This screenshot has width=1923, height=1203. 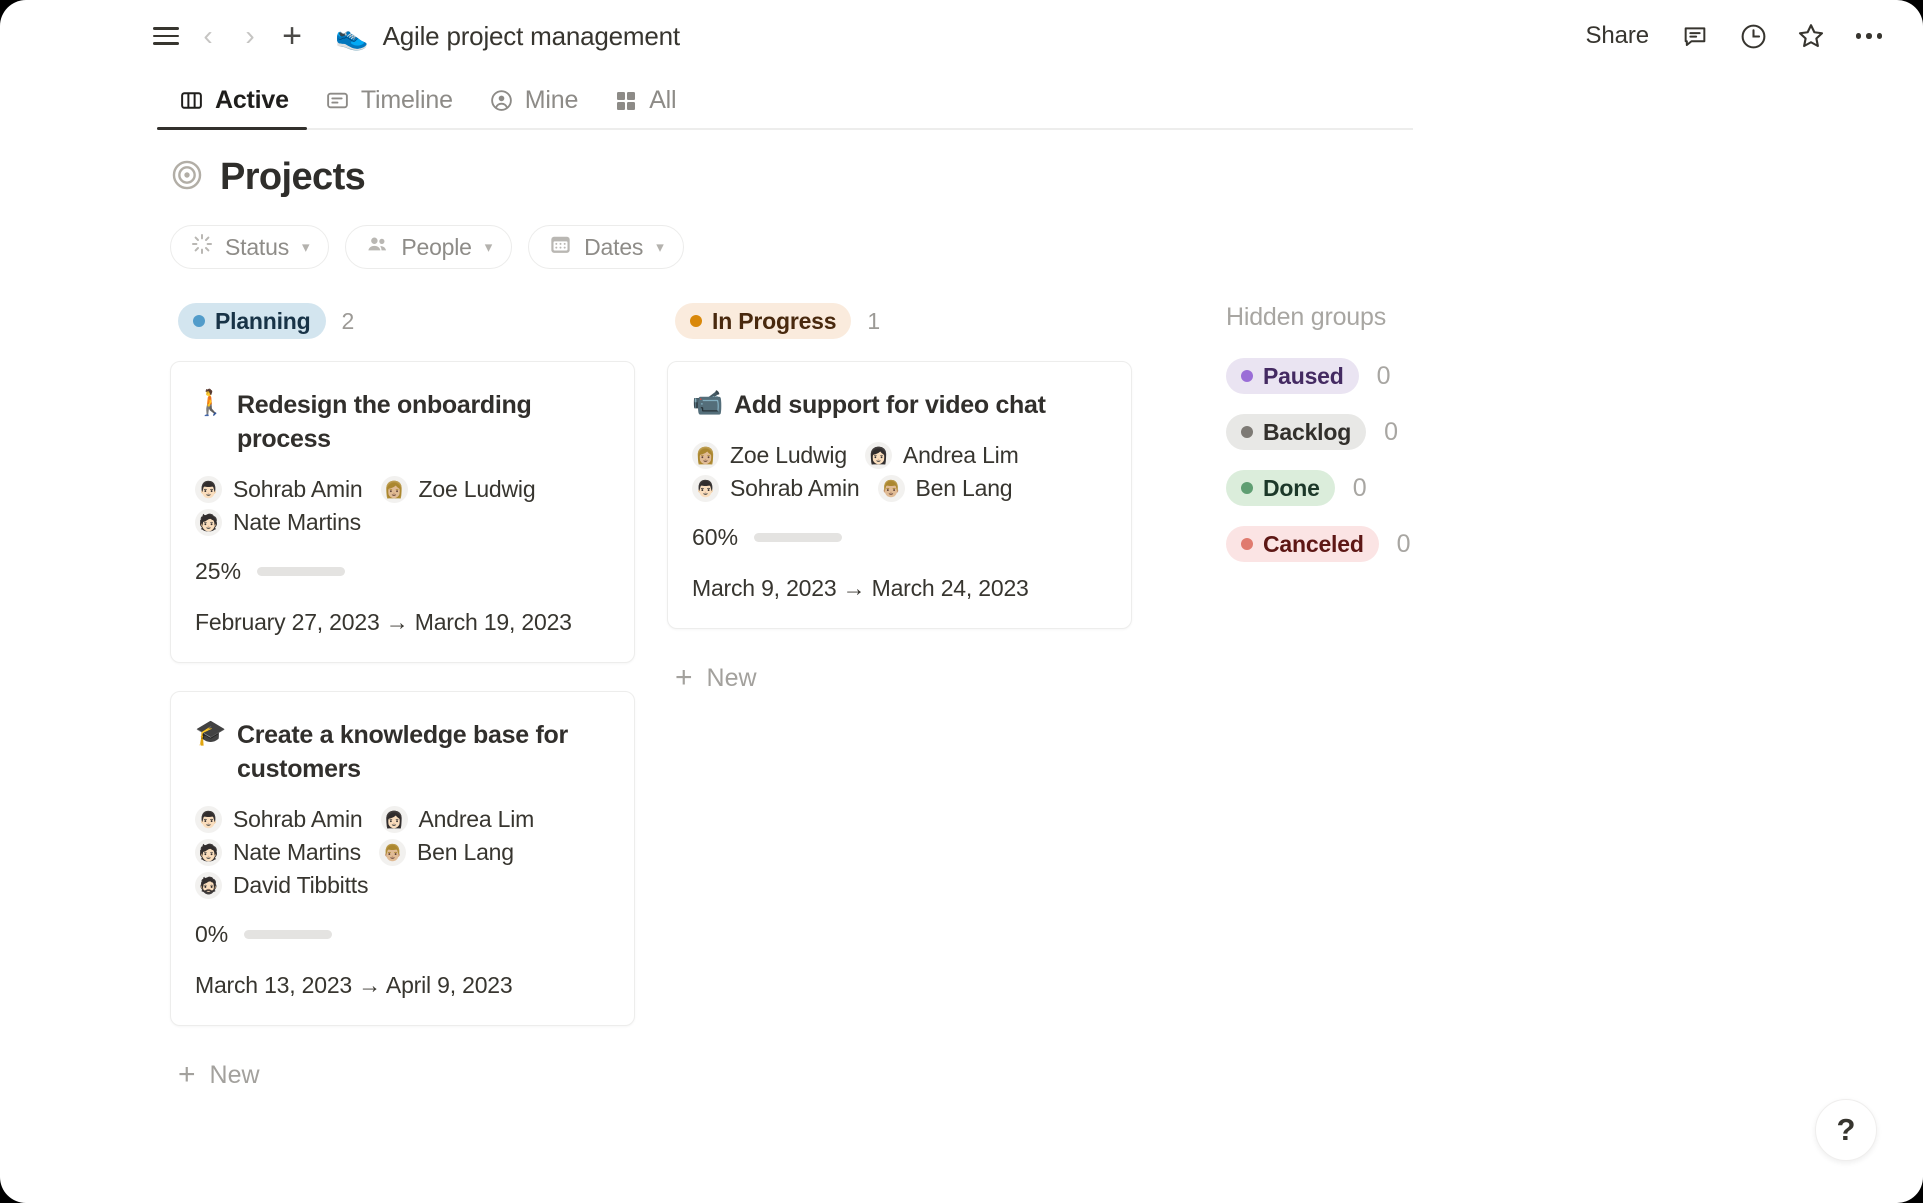 I want to click on status-badge: Planning, so click(x=252, y=321).